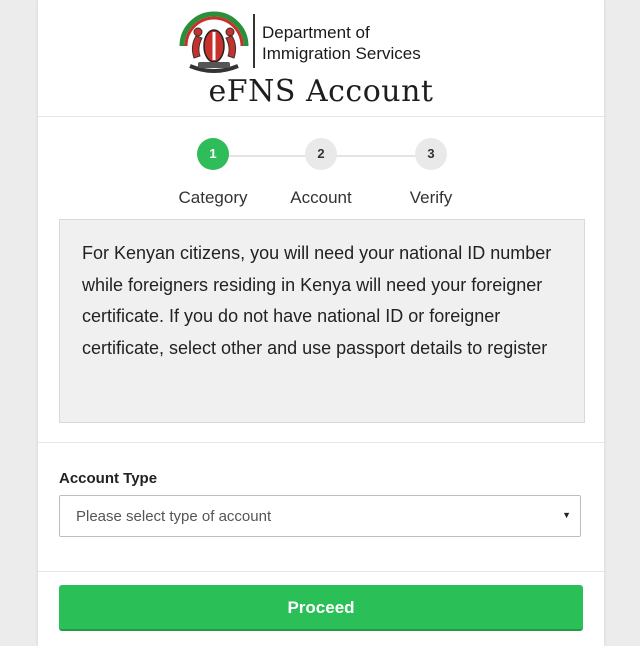 This screenshot has height=646, width=640. What do you see at coordinates (321, 571) in the screenshot?
I see `footer-separator` at bounding box center [321, 571].